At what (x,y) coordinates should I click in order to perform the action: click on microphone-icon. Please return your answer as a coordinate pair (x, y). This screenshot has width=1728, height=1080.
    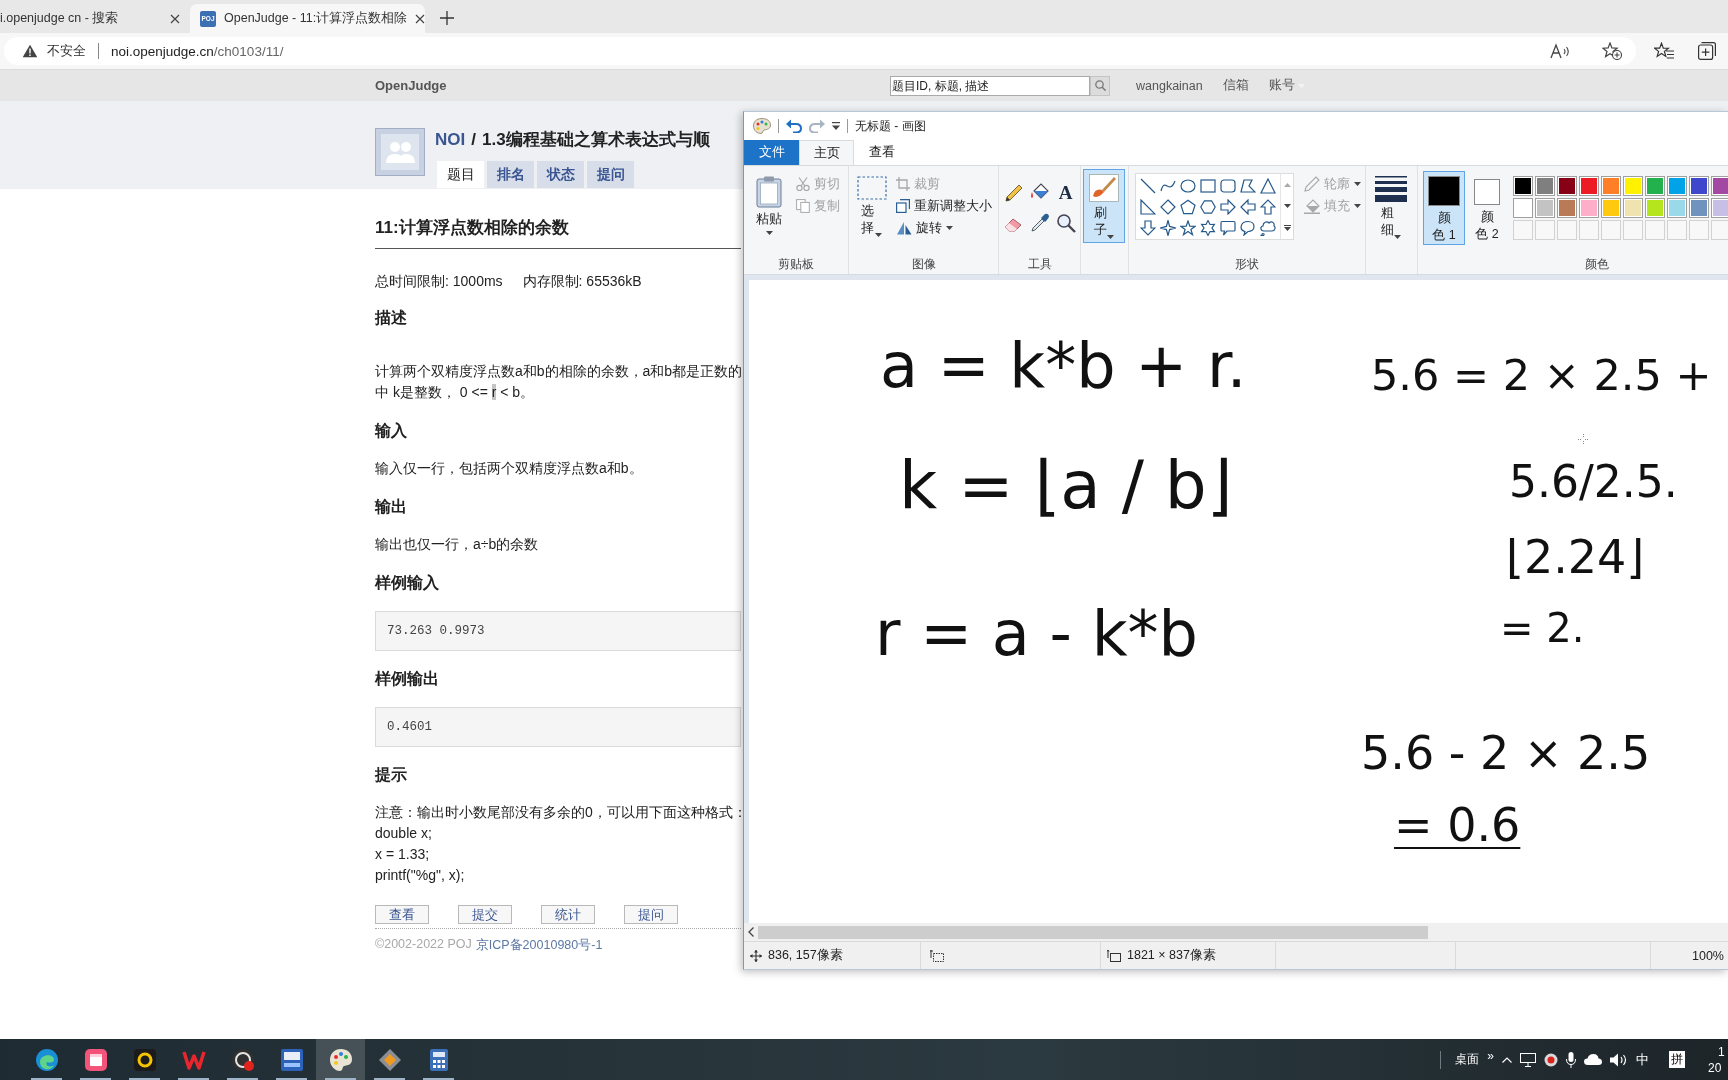
    Looking at the image, I should click on (1571, 1059).